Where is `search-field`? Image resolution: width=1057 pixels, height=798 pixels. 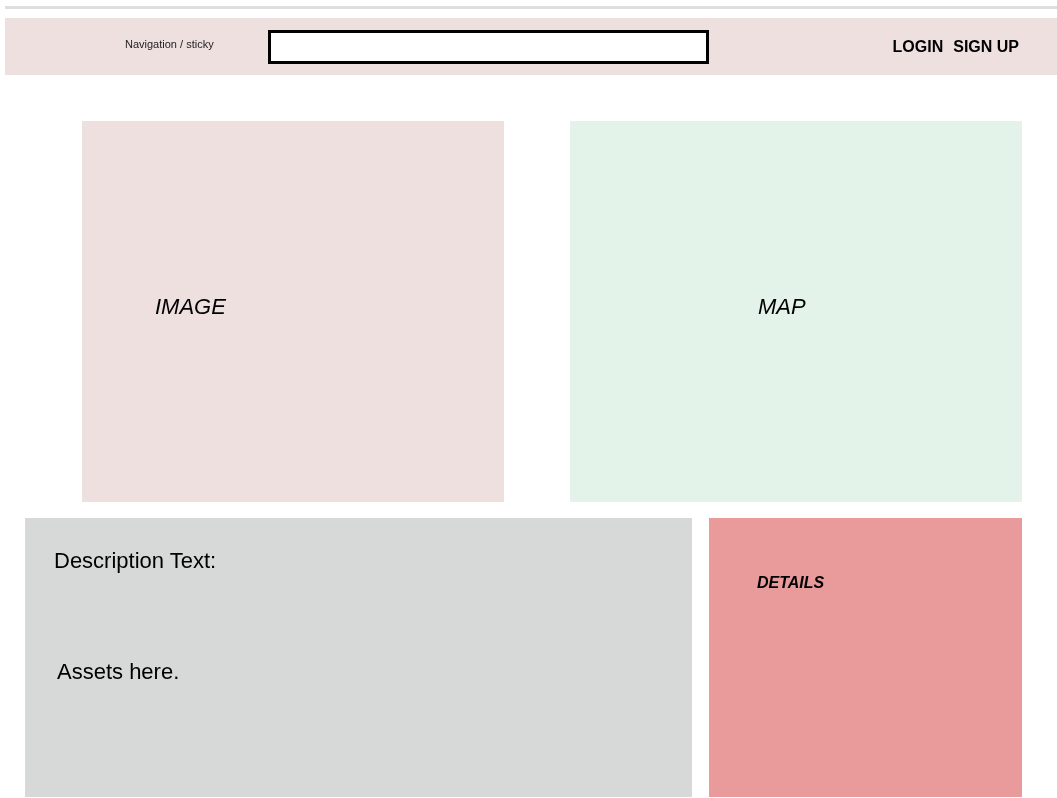
search-field is located at coordinates (488, 46).